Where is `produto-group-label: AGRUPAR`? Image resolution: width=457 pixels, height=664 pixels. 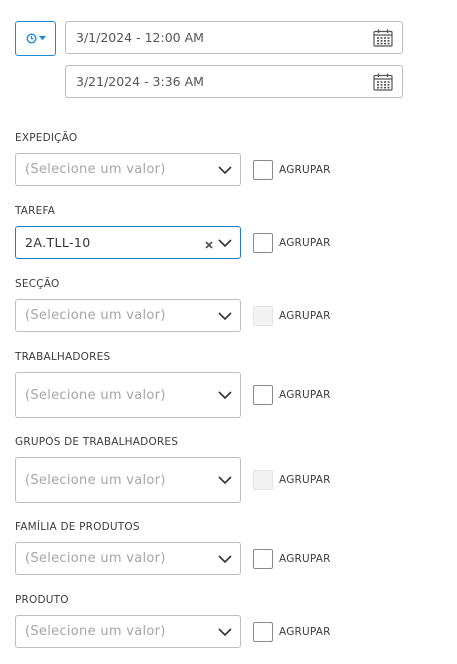
produto-group-label: AGRUPAR is located at coordinates (305, 632).